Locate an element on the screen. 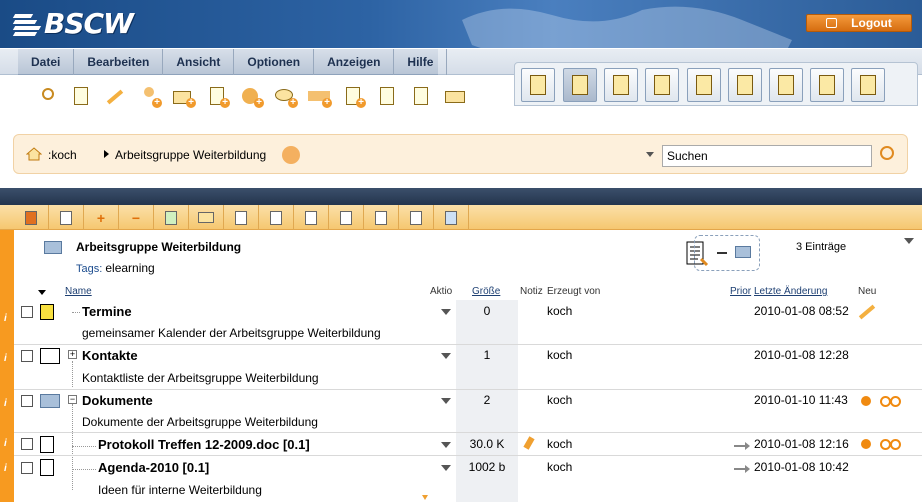 The image size is (922, 502). edit-icon is located at coordinates (116, 97).